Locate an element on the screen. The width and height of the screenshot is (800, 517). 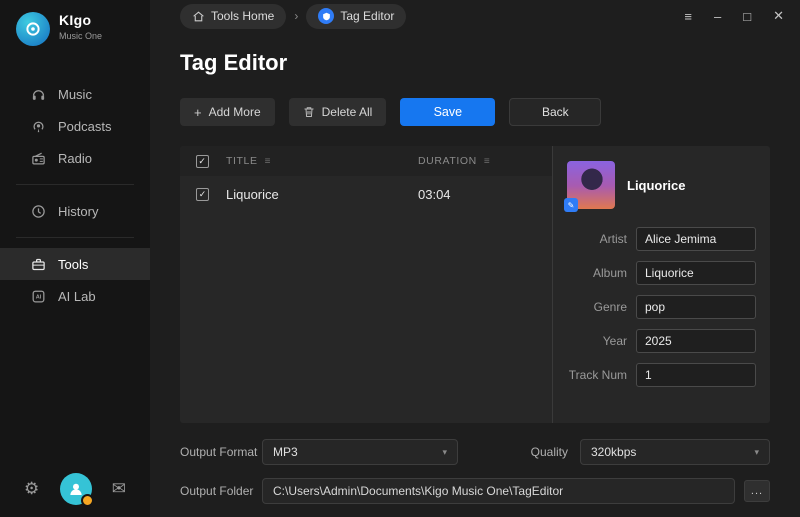
page-title: Tag Editor is located at coordinates (234, 62).